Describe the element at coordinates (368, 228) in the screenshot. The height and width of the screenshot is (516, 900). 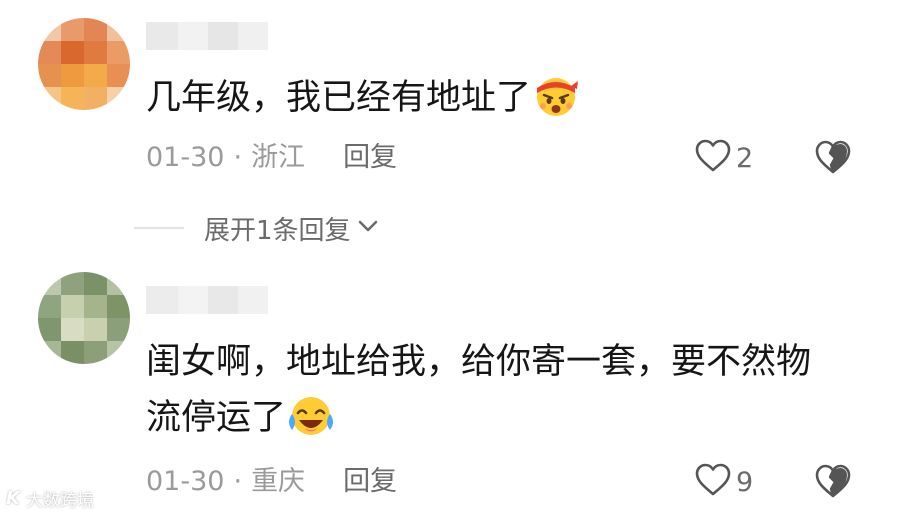
I see `chevron-down-icon` at that location.